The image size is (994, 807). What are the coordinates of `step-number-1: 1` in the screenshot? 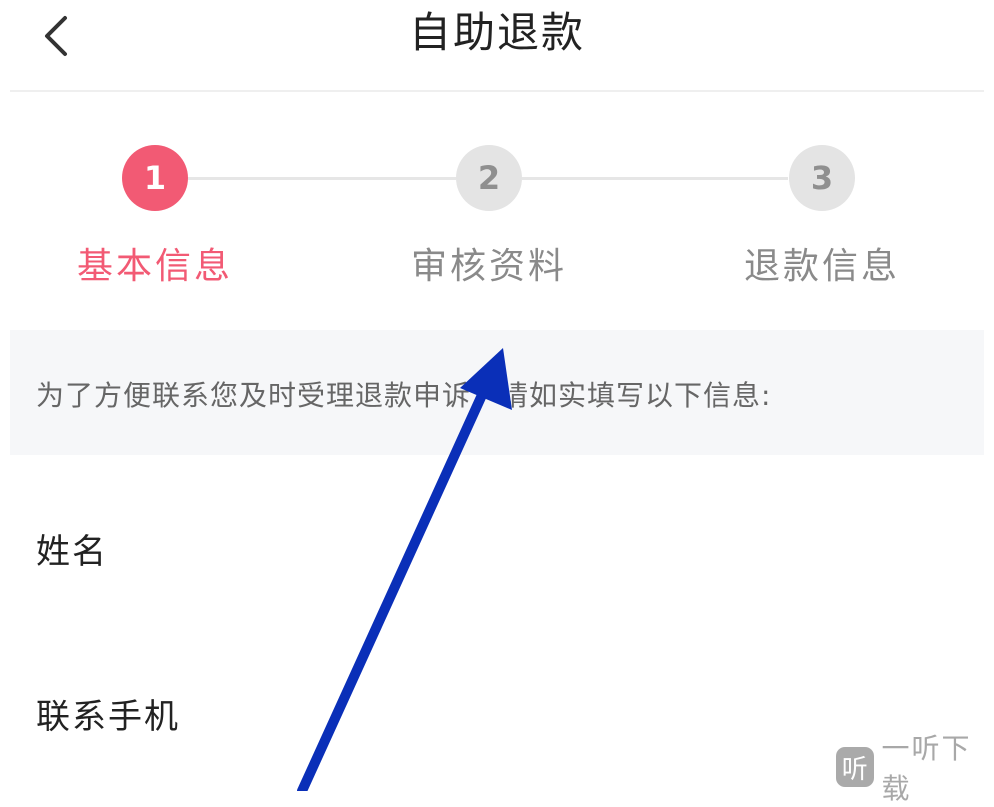 It's located at (155, 178).